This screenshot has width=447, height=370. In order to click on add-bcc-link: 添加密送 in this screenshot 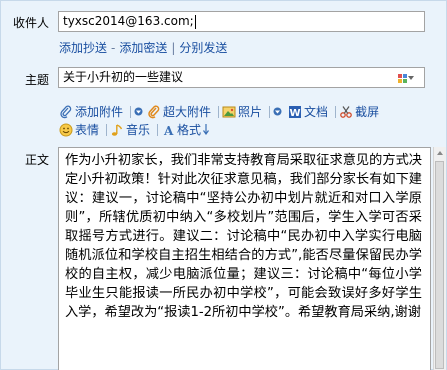, I will do `click(143, 48)`.